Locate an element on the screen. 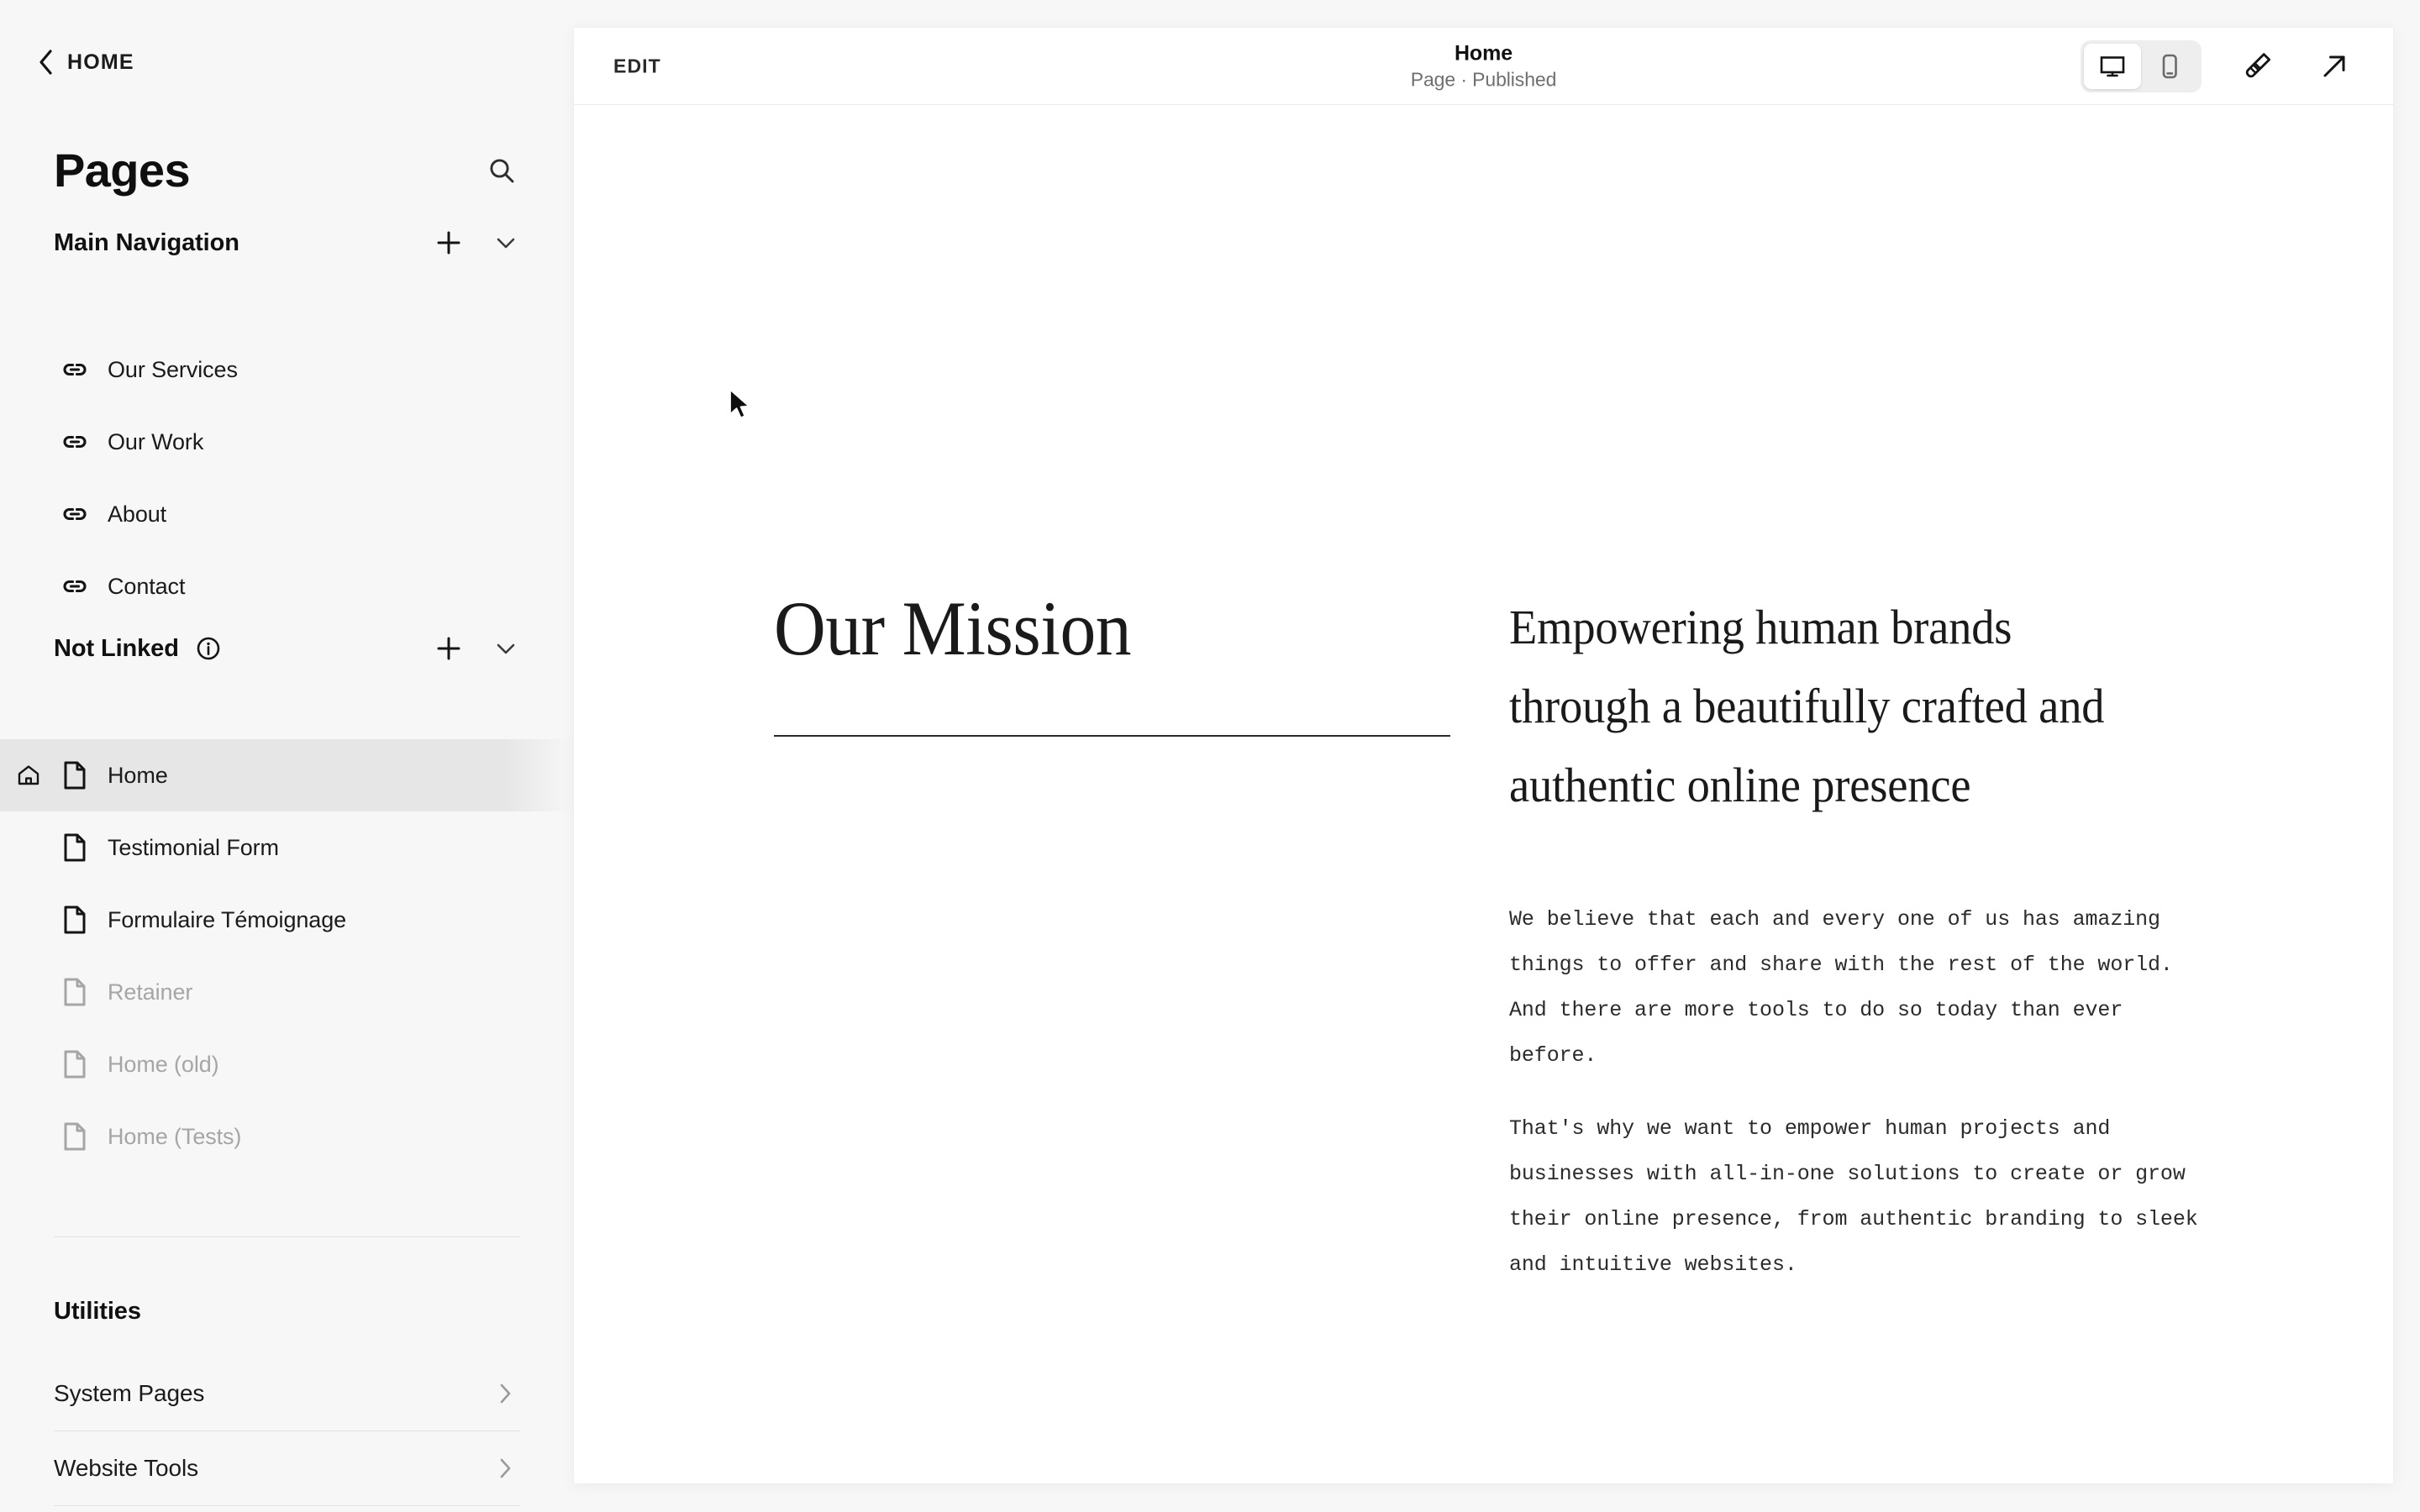 This screenshot has height=1512, width=2420. sidebar-item-home-tests: Home (Tests) is located at coordinates (287, 1136).